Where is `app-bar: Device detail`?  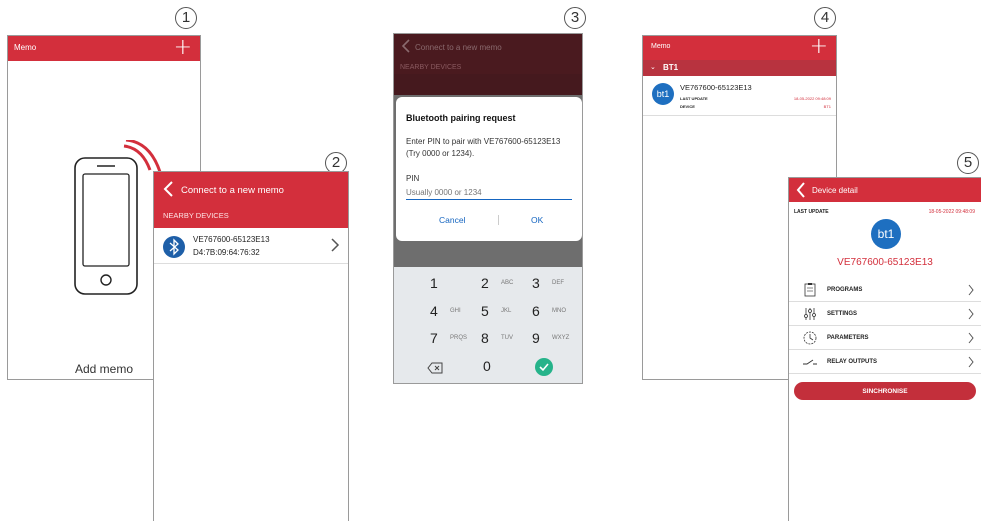
app-bar: Device detail is located at coordinates (885, 190).